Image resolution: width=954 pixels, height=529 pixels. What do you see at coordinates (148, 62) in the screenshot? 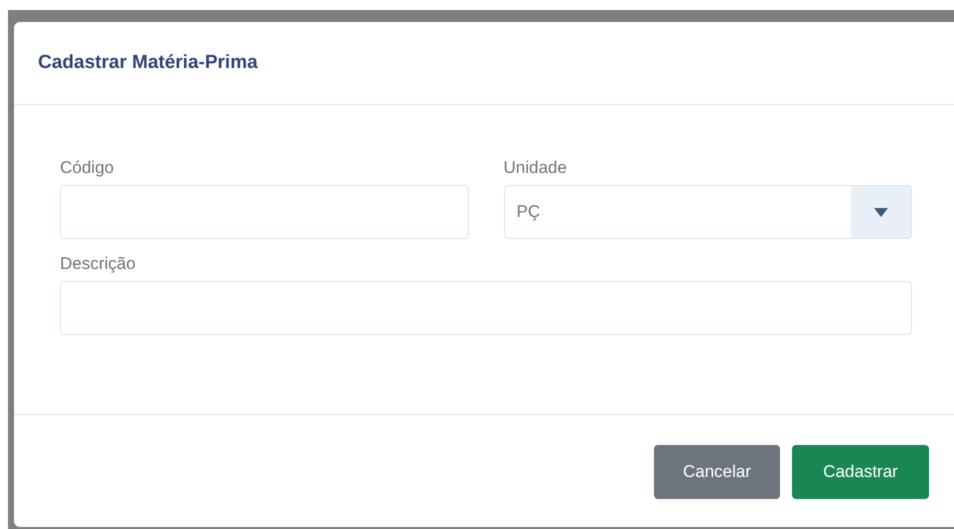
I see `dialog-title: Cadastrar Matéria-Prima` at bounding box center [148, 62].